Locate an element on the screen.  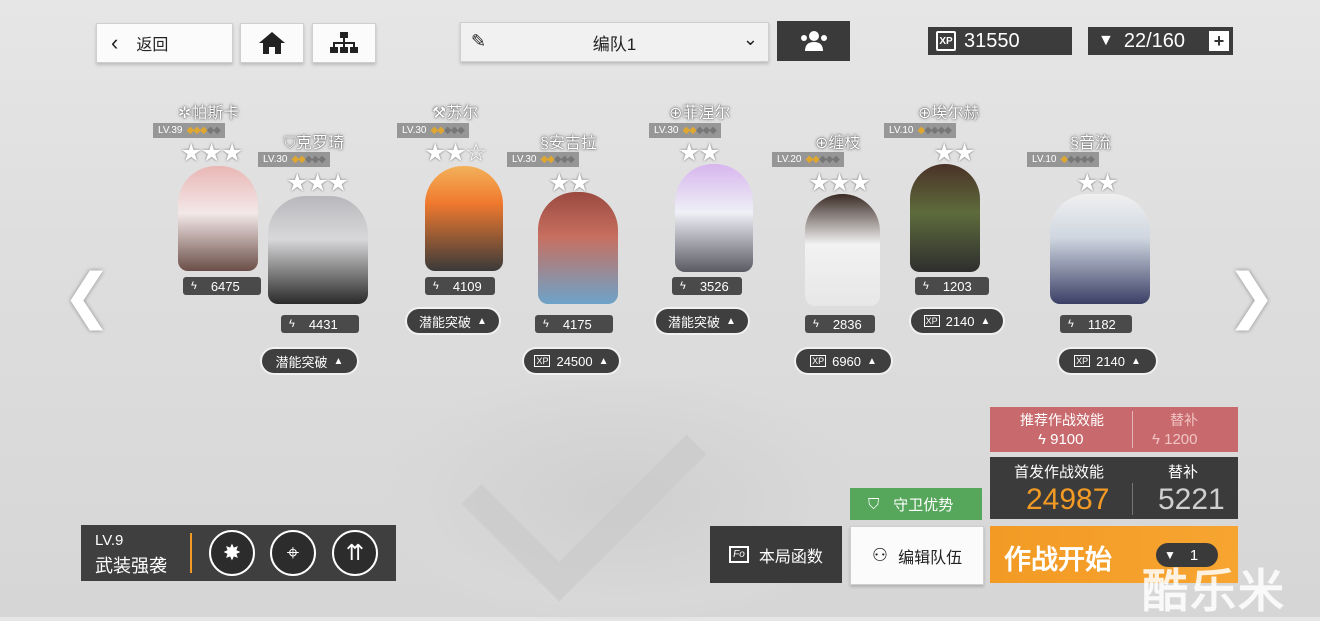
target-skill-icon: ⌖ is located at coordinates (293, 553).